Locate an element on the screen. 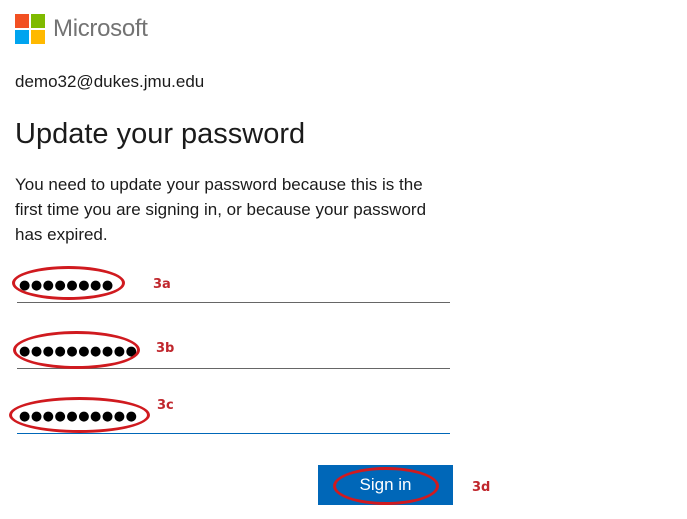 The height and width of the screenshot is (519, 687). annotation-label-3b: 3b is located at coordinates (165, 348).